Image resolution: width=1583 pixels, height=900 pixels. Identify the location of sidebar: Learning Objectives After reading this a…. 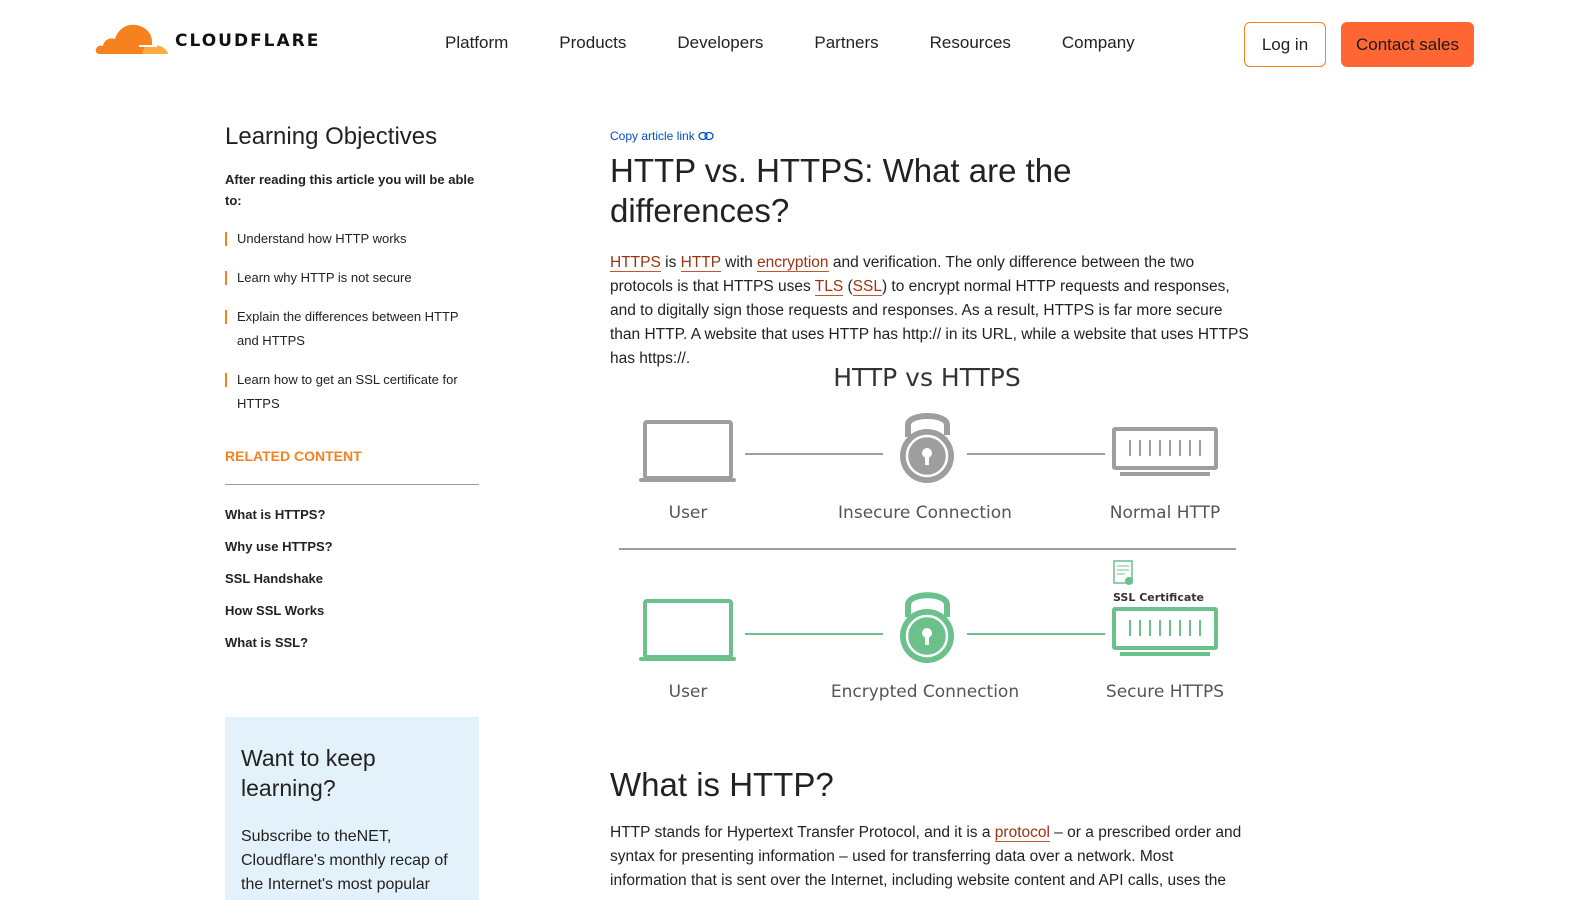
(352, 394).